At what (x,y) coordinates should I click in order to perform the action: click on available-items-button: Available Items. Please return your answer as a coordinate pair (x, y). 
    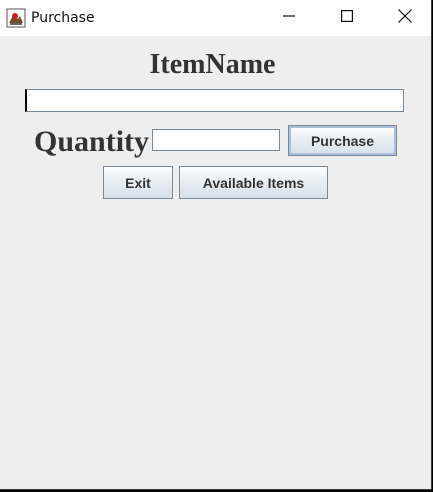
    Looking at the image, I should click on (253, 182).